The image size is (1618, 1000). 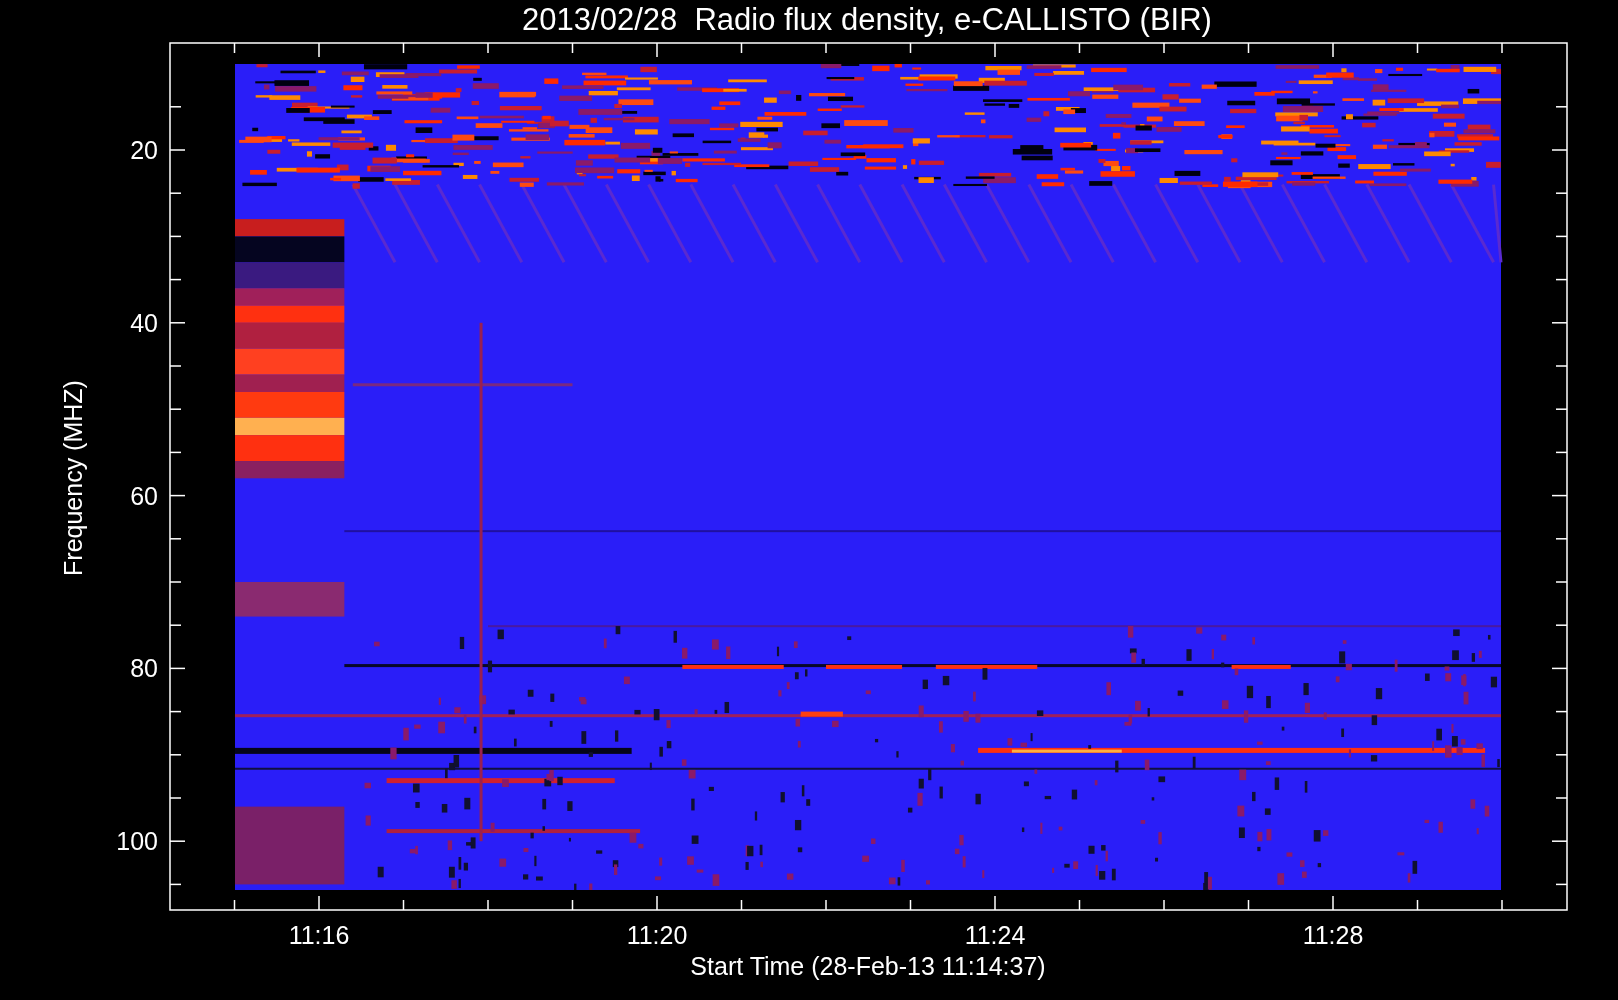 I want to click on y-tick-label: 80, so click(x=144, y=668).